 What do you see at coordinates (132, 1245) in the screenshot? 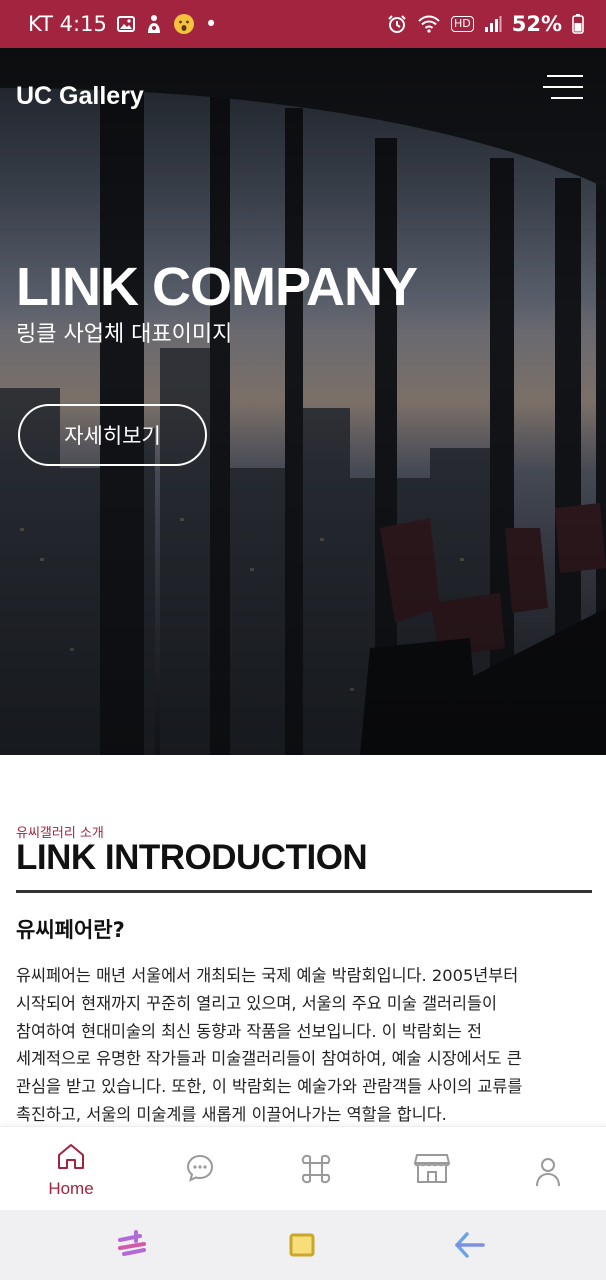
I see `recents-icon` at bounding box center [132, 1245].